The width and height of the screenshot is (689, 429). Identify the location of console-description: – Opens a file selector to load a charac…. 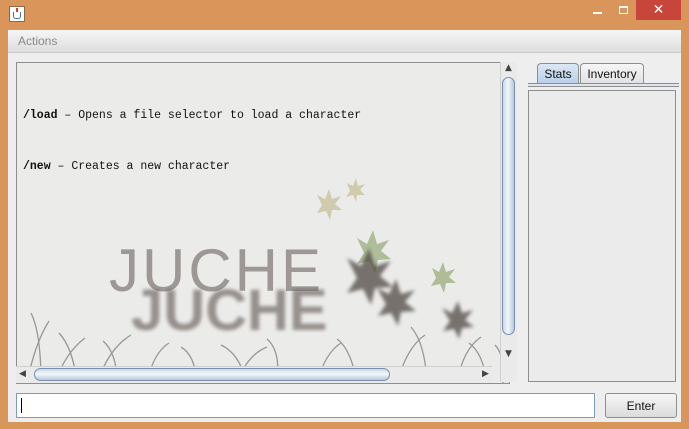
(209, 115).